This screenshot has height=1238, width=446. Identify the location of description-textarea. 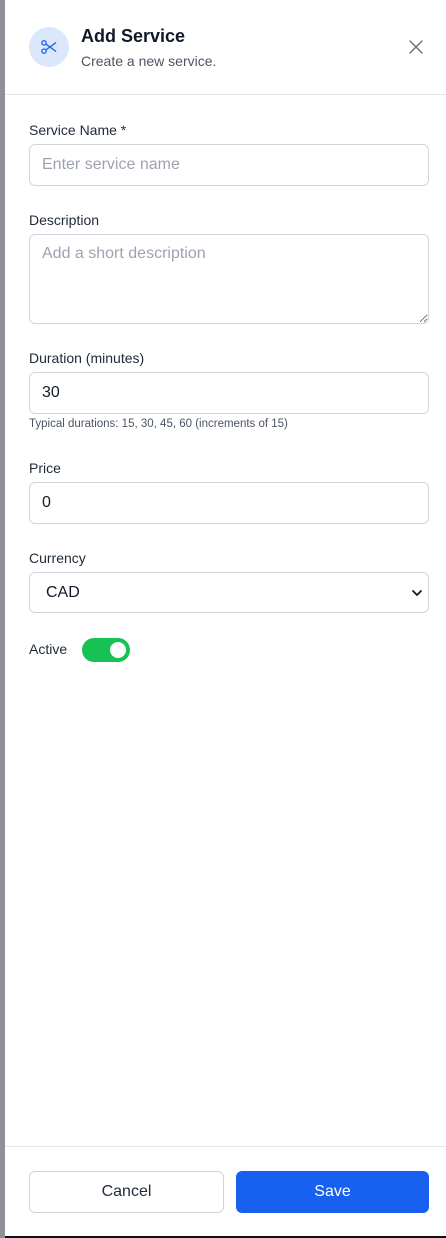
(229, 279).